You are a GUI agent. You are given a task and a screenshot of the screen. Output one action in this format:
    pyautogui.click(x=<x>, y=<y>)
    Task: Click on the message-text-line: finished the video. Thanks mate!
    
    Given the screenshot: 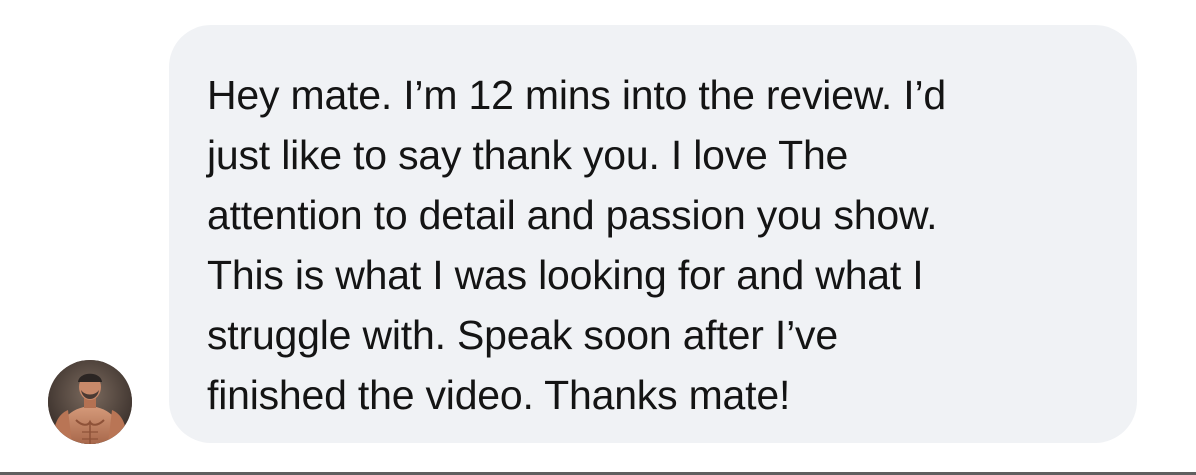 What is the action you would take?
    pyautogui.click(x=499, y=395)
    